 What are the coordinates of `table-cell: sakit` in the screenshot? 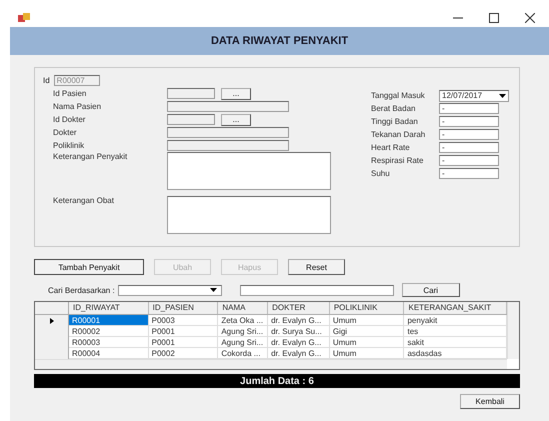 It's located at (456, 342).